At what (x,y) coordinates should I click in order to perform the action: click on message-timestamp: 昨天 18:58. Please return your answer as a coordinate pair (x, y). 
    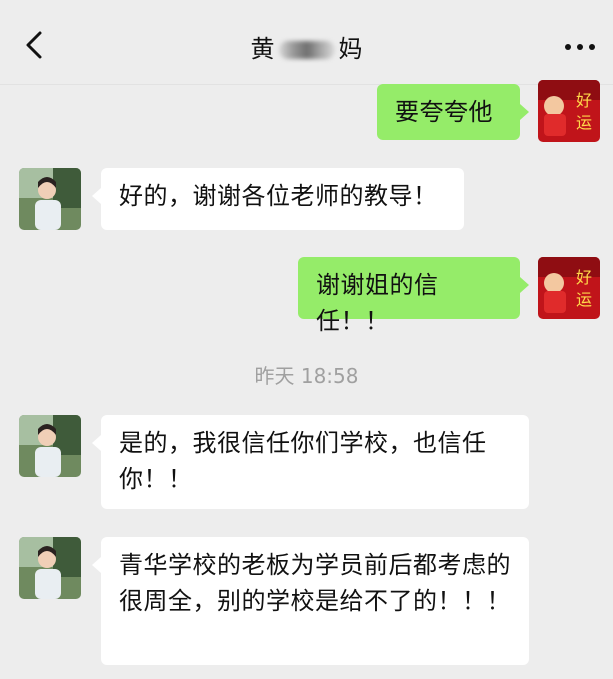
    Looking at the image, I should click on (306, 376).